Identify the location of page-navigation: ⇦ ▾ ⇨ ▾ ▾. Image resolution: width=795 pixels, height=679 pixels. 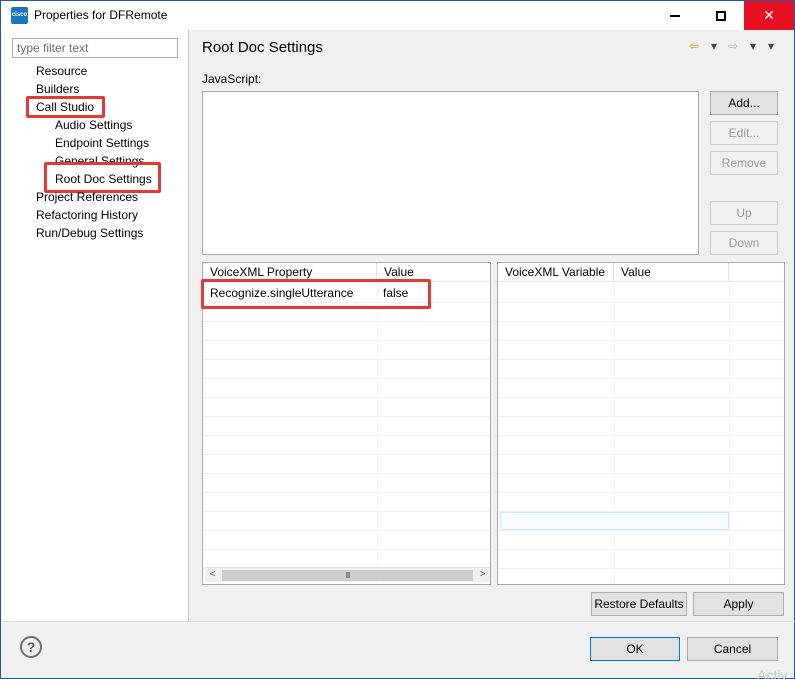
(737, 48).